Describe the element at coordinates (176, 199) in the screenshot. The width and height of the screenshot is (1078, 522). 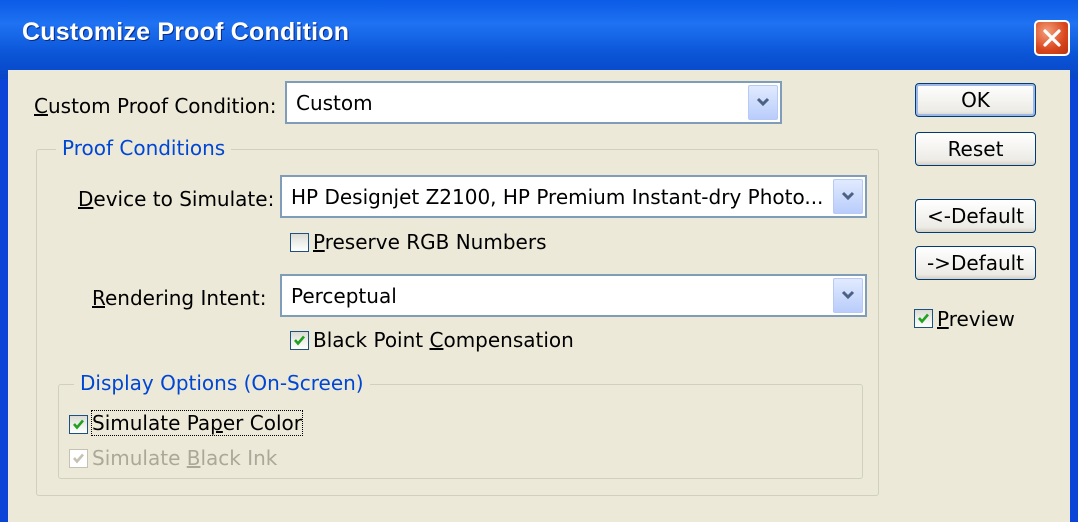
I see `device-to-simulate-label: Device to Simulate:` at that location.